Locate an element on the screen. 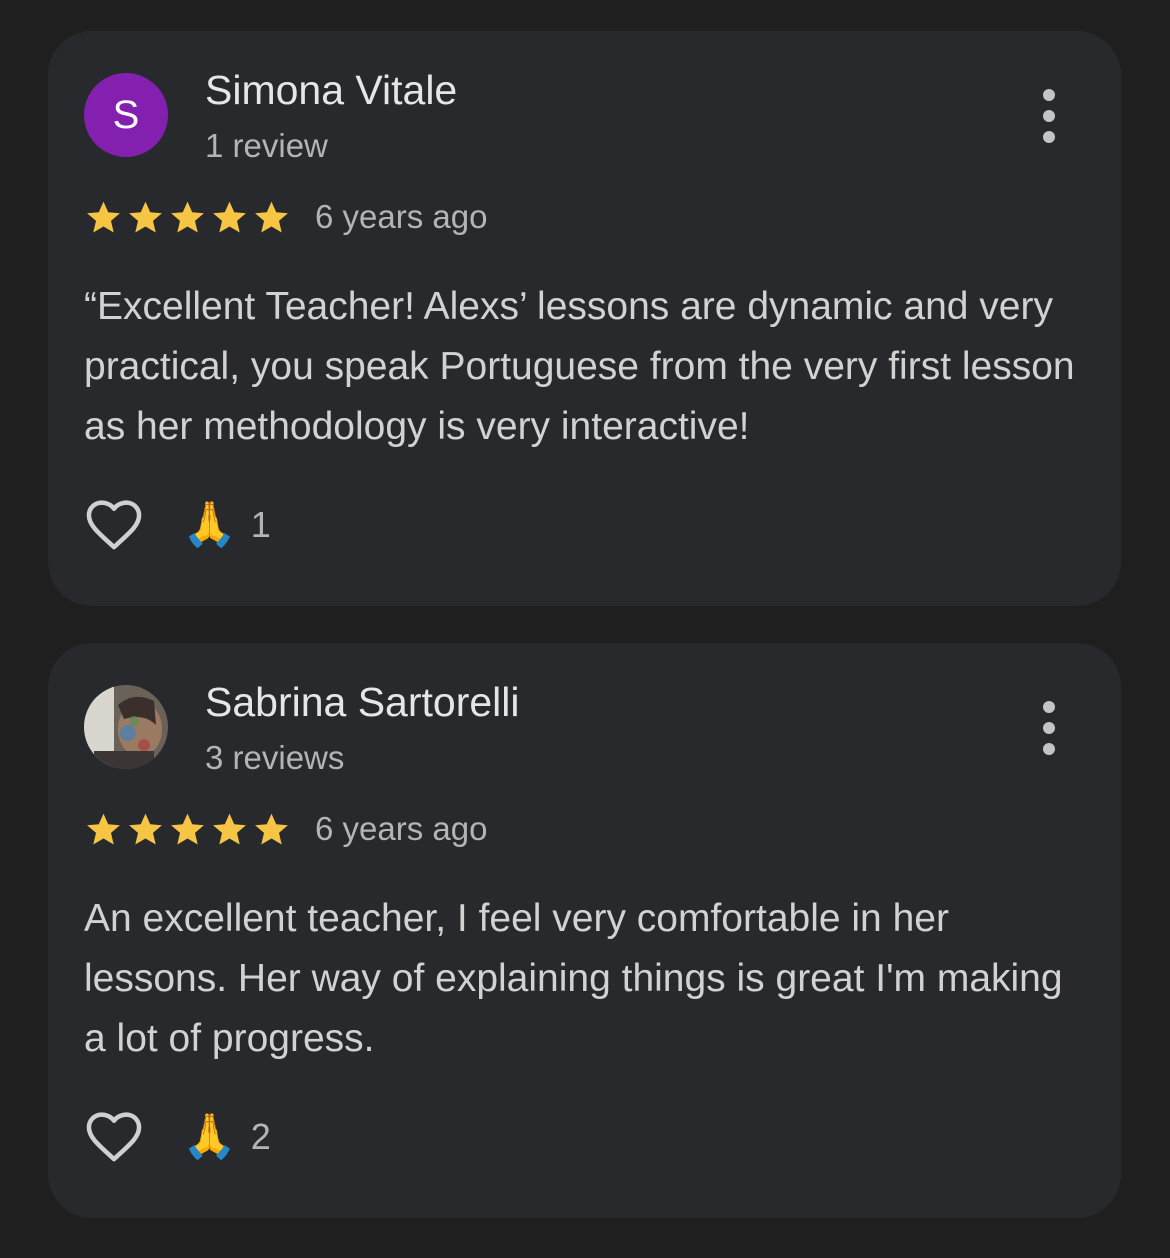  reaction-count: 2 is located at coordinates (260, 1136).